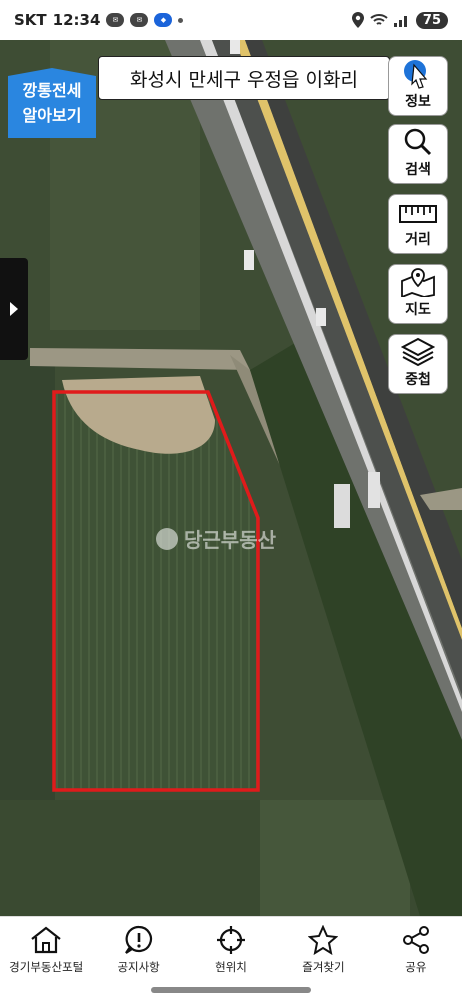 Image resolution: width=462 pixels, height=1000 pixels. I want to click on nav-label: 경기부동산포털, so click(46, 967).